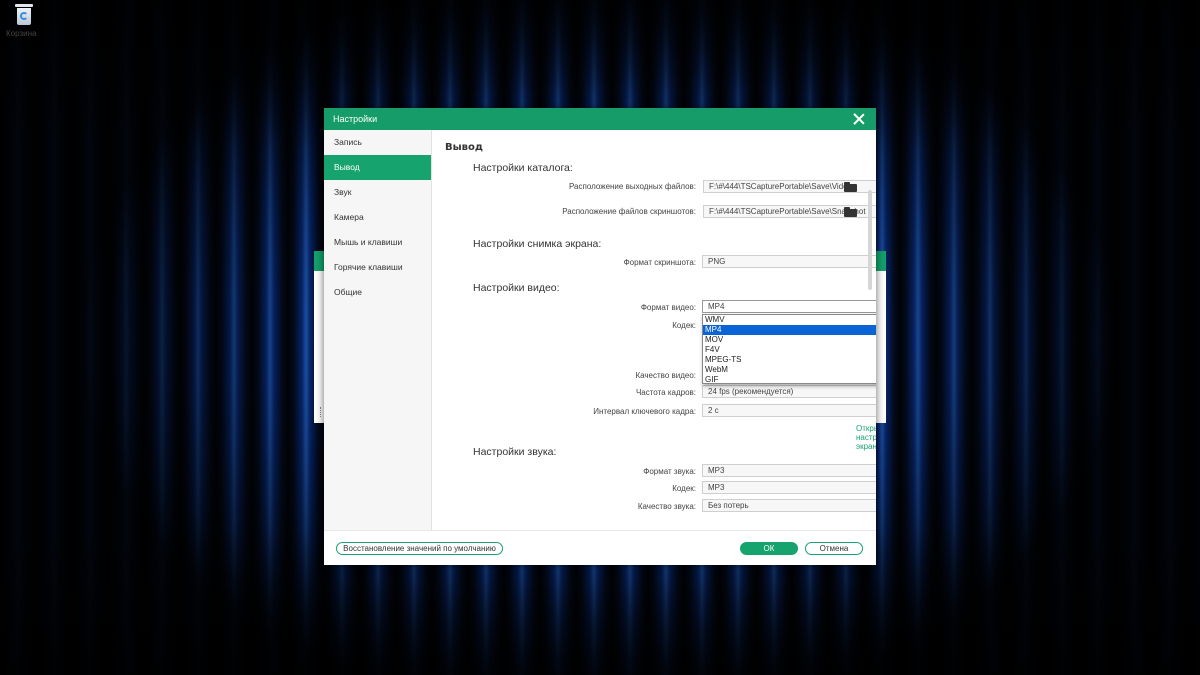  Describe the element at coordinates (751, 391) in the screenshot. I see `framerate-value: 24 fps (рекомендуется)` at that location.